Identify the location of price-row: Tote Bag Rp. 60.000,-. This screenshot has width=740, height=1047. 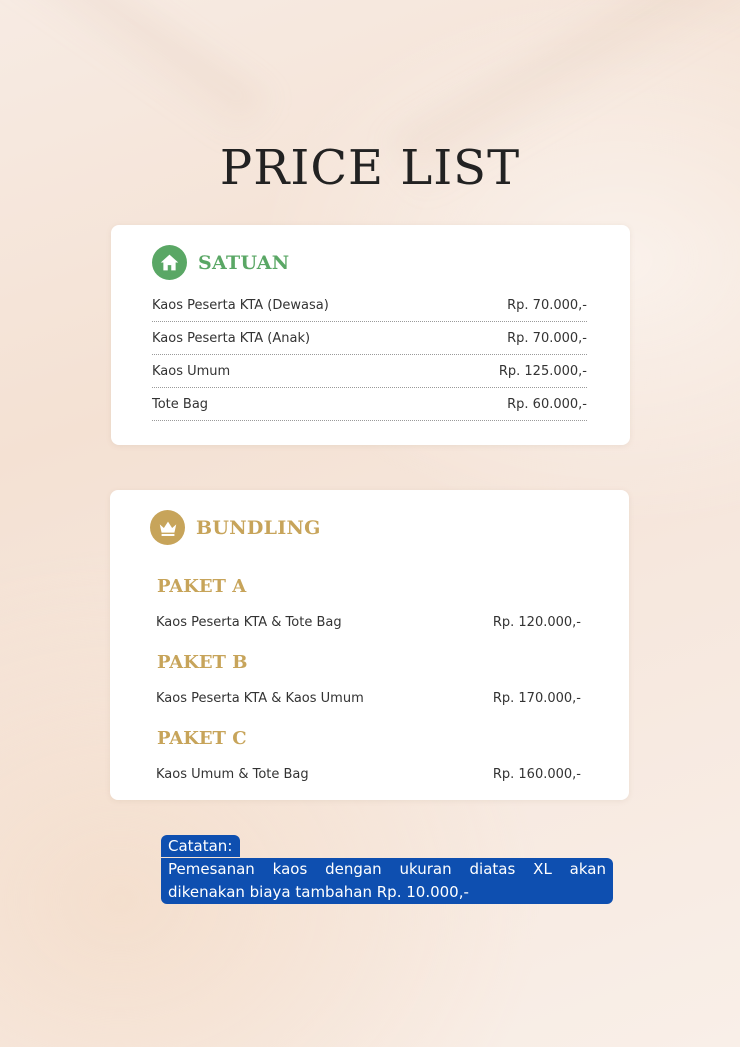
(369, 404).